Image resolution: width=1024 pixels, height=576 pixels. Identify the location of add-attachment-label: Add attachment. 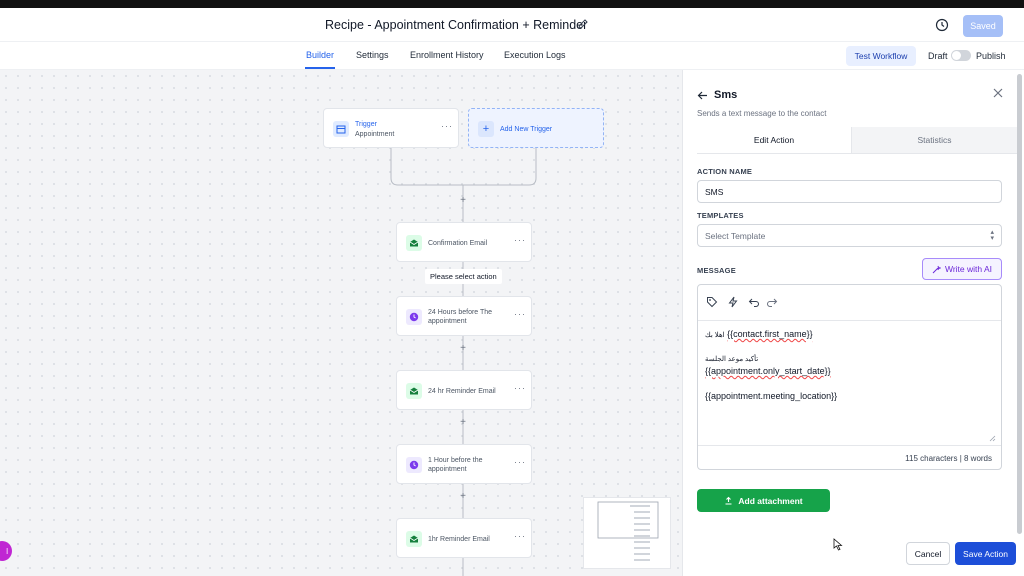
(770, 500).